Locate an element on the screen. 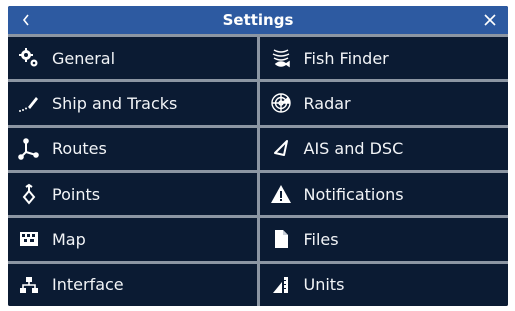 The height and width of the screenshot is (311, 515). map-icon is located at coordinates (29, 239).